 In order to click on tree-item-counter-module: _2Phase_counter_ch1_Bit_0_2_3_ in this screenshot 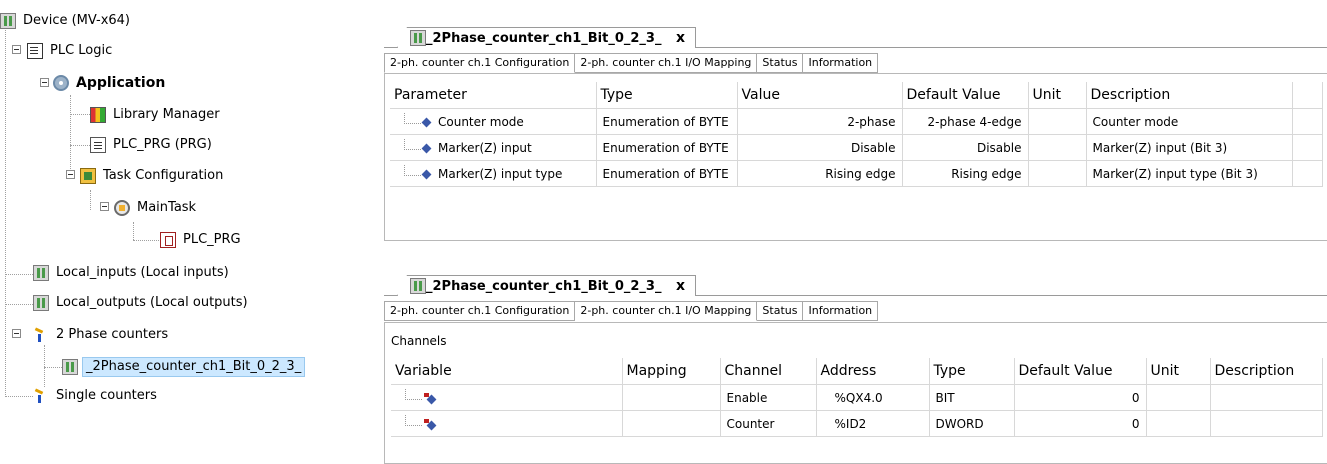, I will do `click(184, 367)`.